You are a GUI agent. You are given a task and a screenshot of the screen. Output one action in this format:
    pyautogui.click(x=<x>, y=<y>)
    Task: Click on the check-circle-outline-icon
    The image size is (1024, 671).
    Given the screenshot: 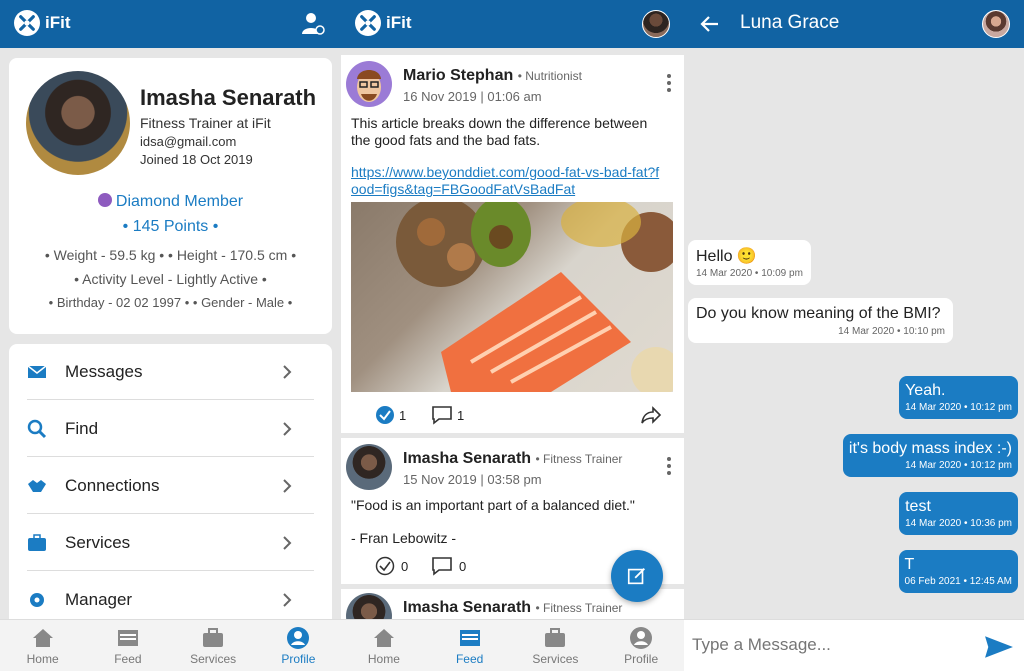 What is the action you would take?
    pyautogui.click(x=385, y=566)
    